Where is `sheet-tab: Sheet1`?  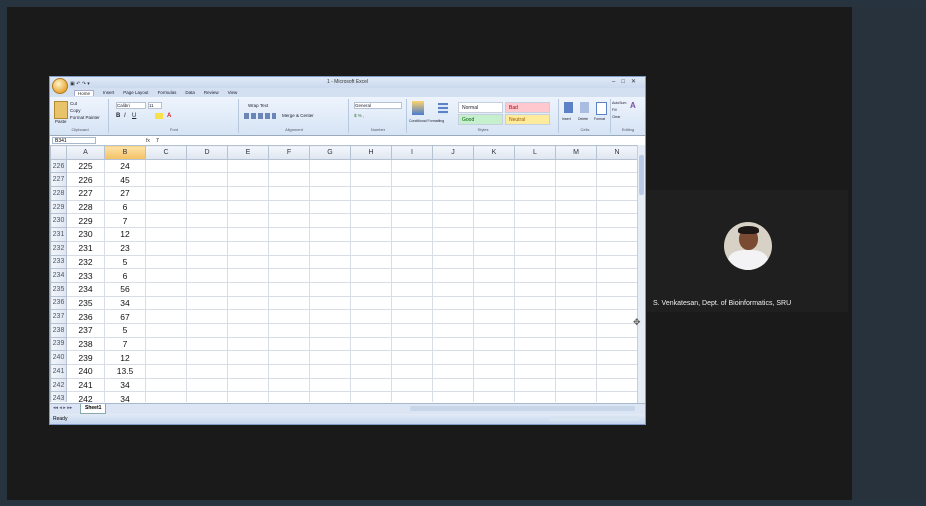
sheet-tab: Sheet1 is located at coordinates (93, 409).